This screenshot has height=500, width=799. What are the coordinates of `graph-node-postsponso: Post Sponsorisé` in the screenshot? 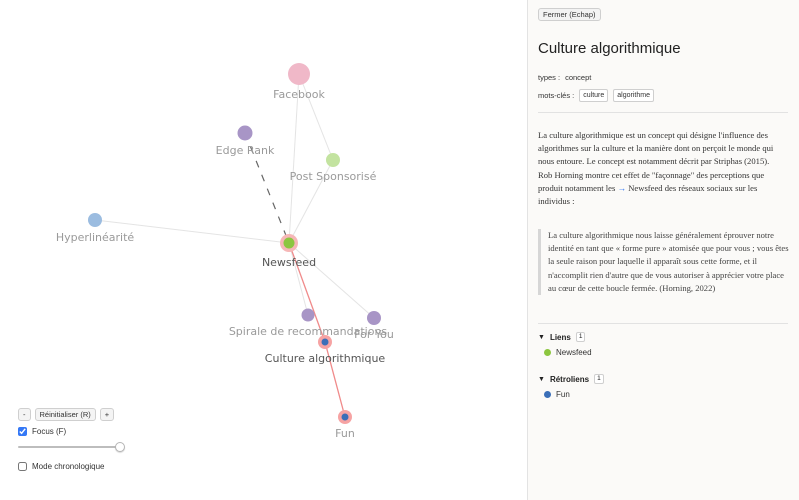 It's located at (333, 168).